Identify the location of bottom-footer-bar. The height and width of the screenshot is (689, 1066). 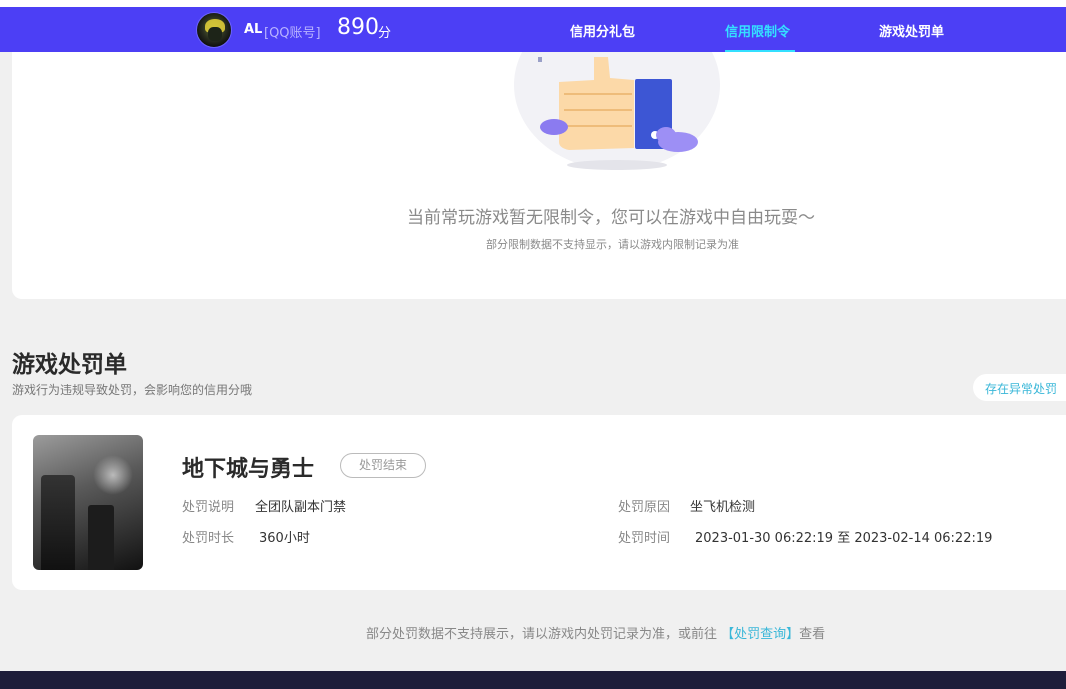
(533, 680).